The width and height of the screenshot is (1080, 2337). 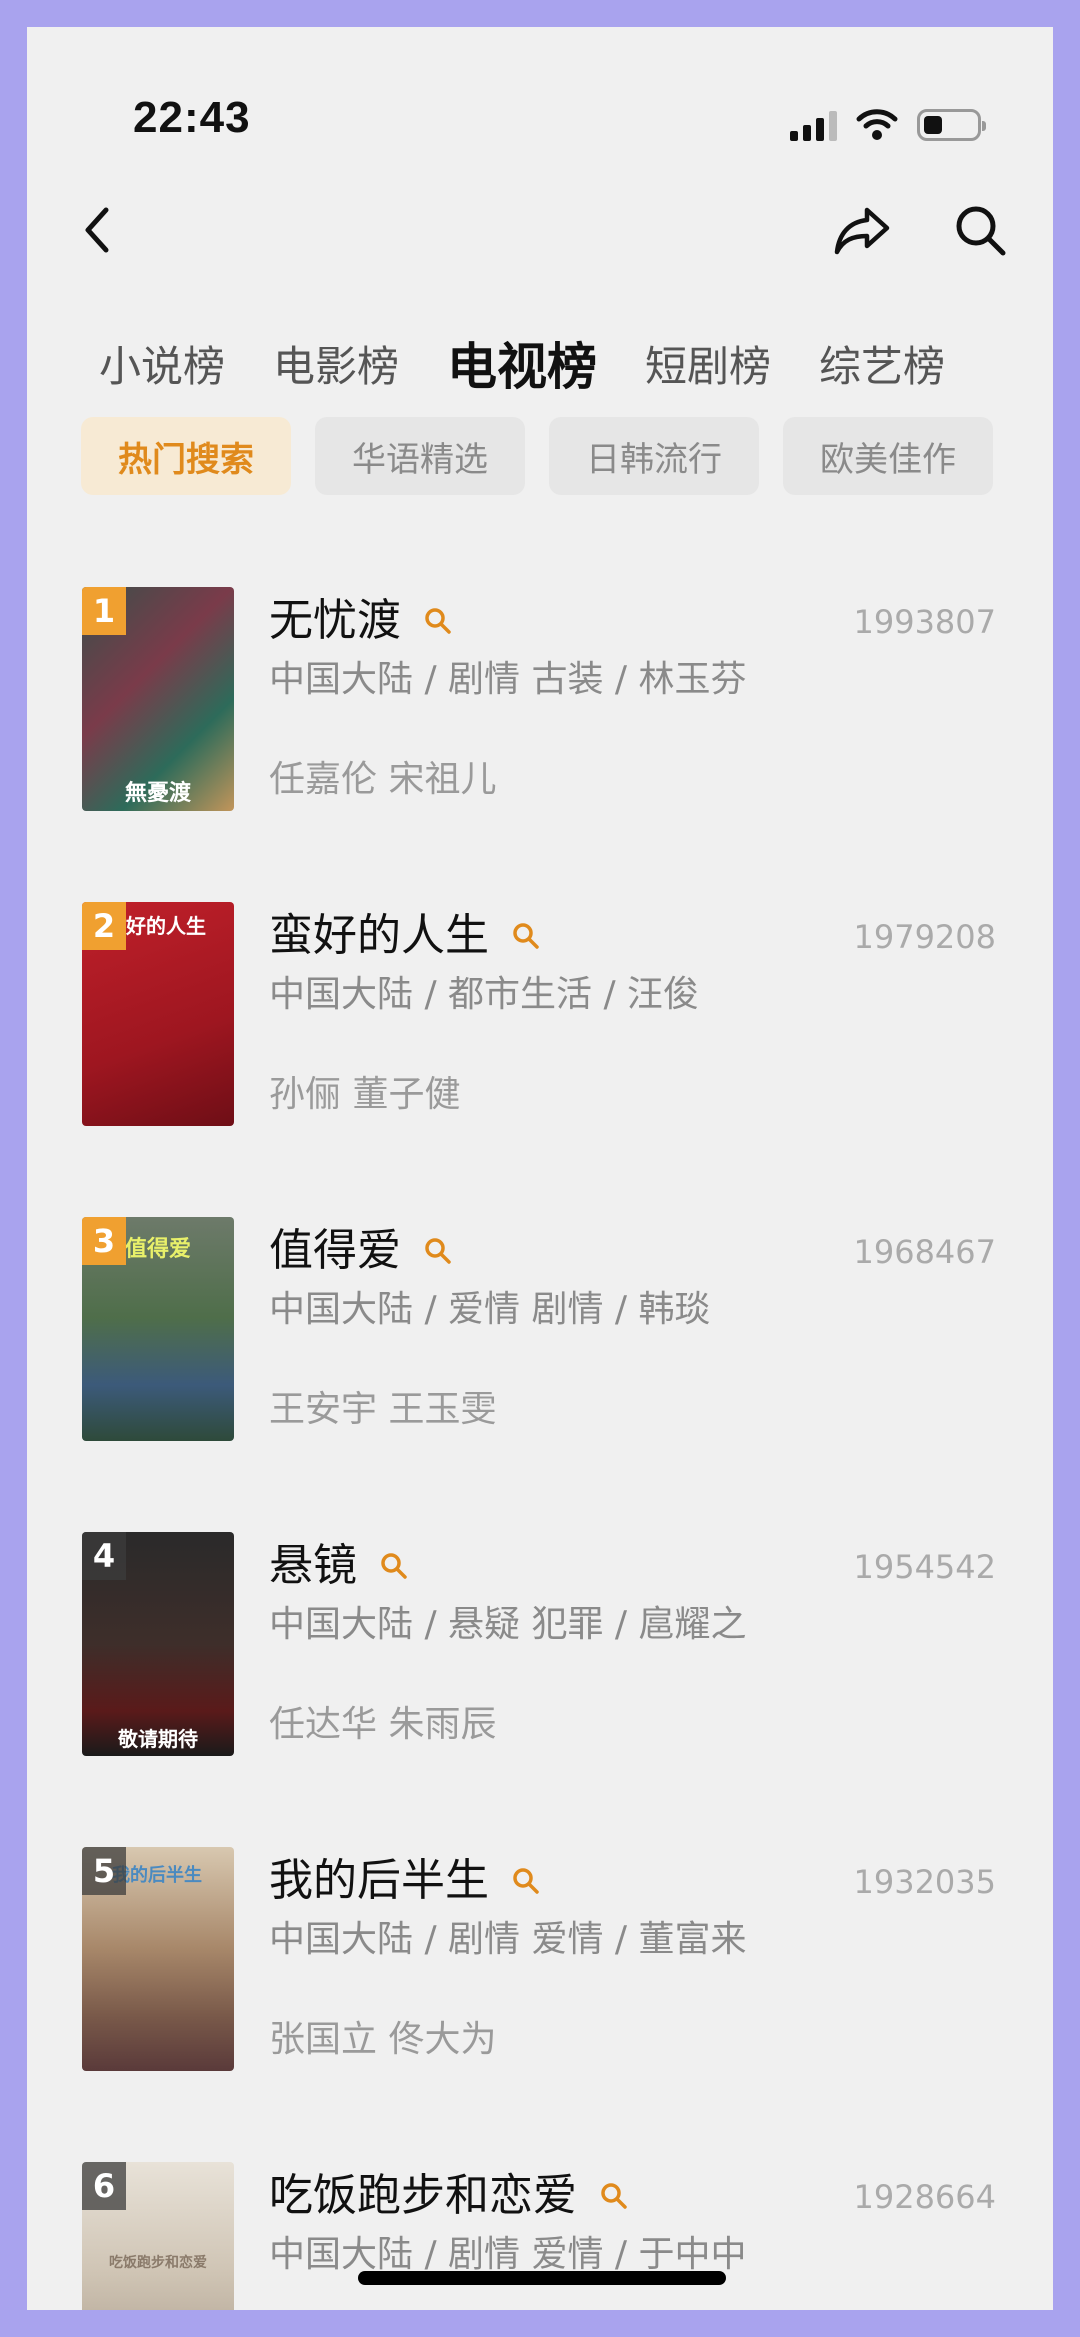 I want to click on poster-image: 2 蛮好的人生, so click(x=158, y=1014).